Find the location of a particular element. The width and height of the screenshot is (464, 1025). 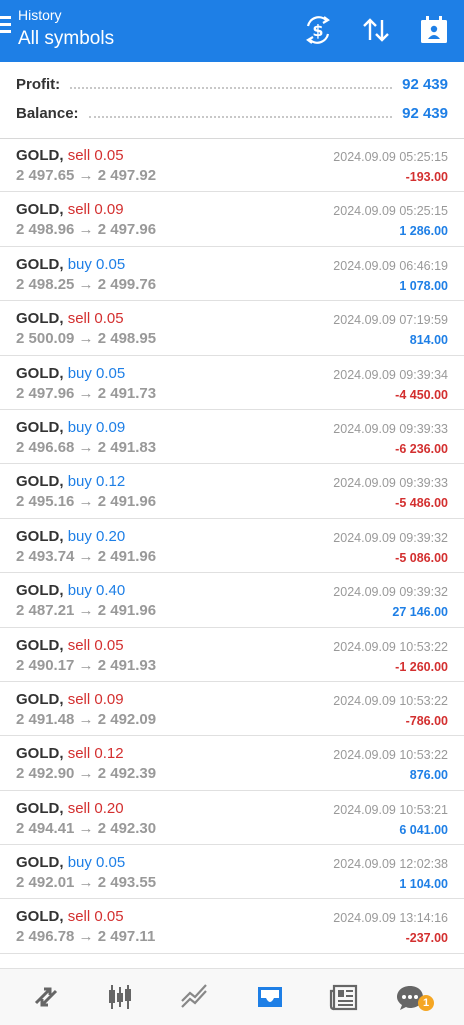

menu-icon is located at coordinates (6, 26).